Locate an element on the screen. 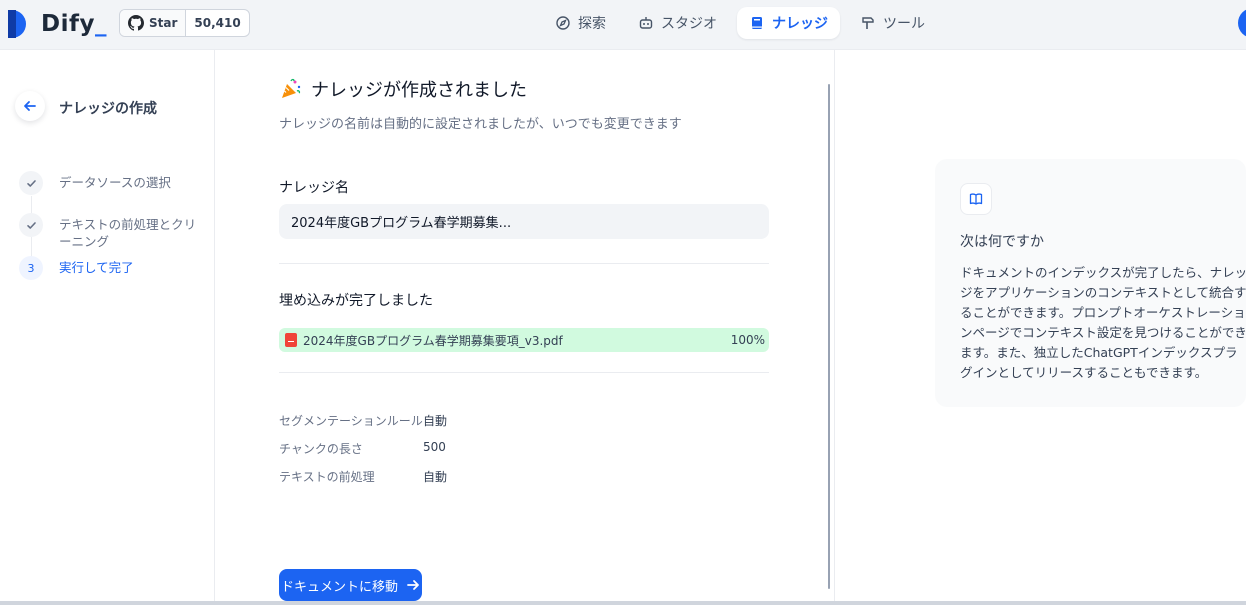  step-label: 実行して完了 is located at coordinates (96, 267).